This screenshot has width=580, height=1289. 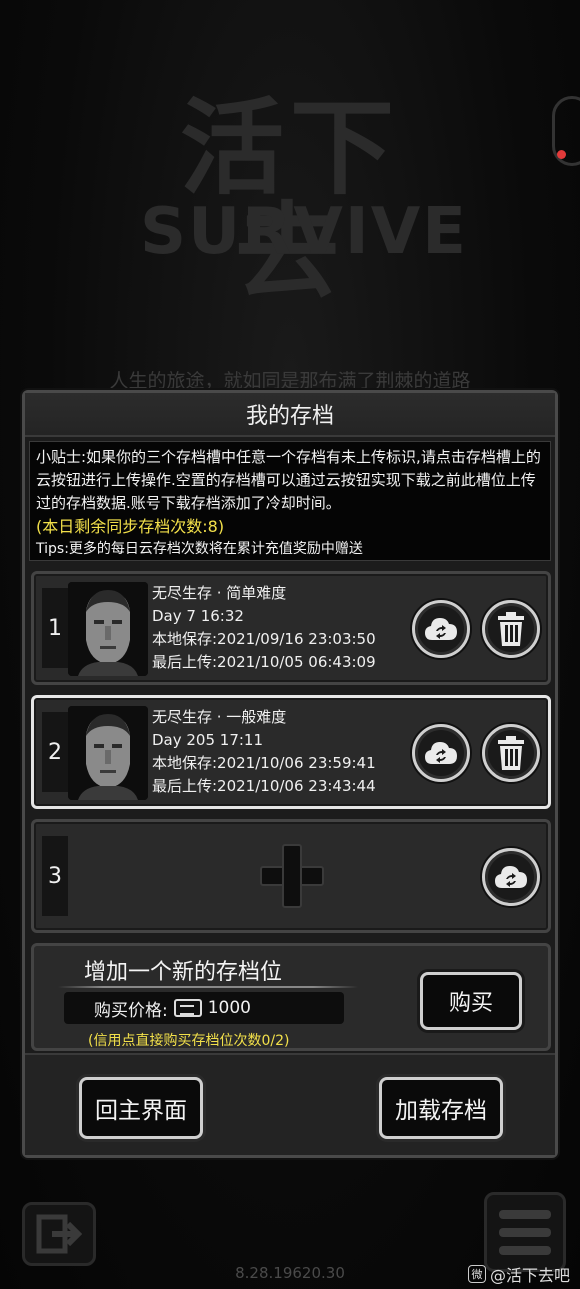 I want to click on watermark-text: @活下去吧, so click(x=529, y=1275).